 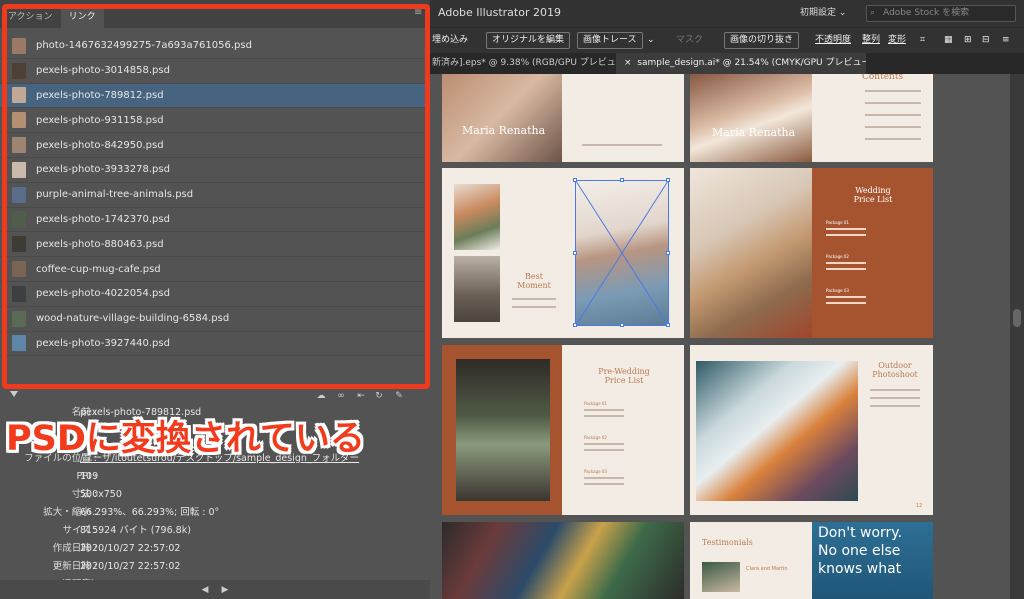 I want to click on scrollbar-thumb, so click(x=1017, y=318).